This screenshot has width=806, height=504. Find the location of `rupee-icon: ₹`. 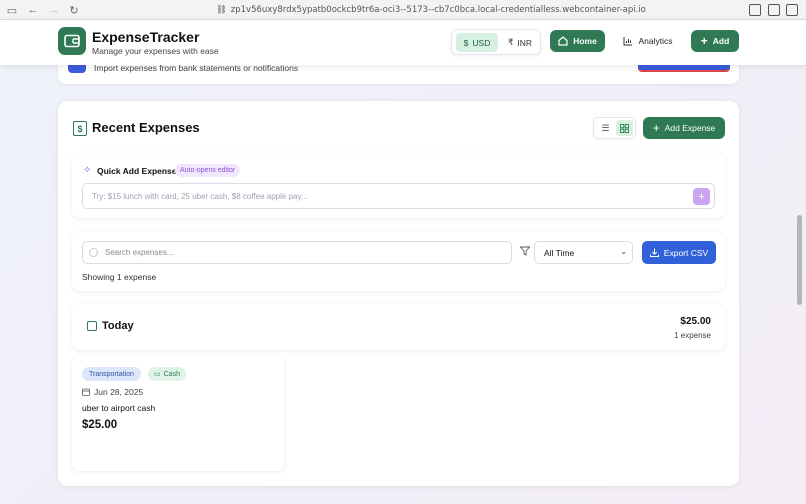

rupee-icon: ₹ is located at coordinates (510, 42).